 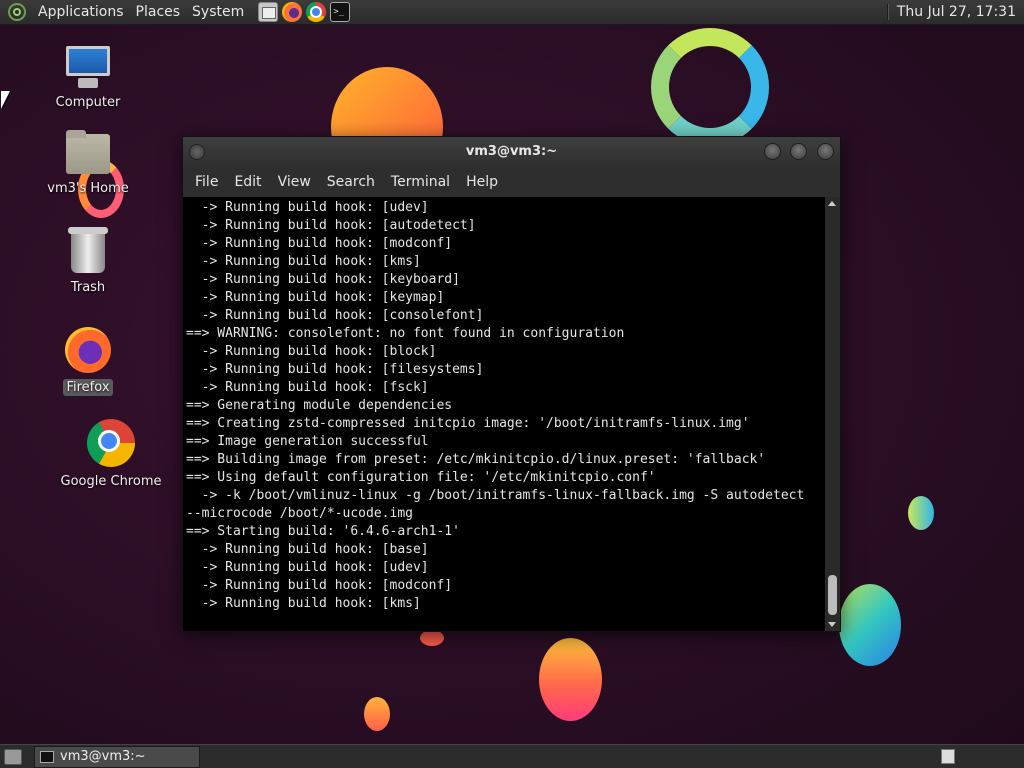 What do you see at coordinates (13, 756) in the screenshot?
I see `show-desktop-icon` at bounding box center [13, 756].